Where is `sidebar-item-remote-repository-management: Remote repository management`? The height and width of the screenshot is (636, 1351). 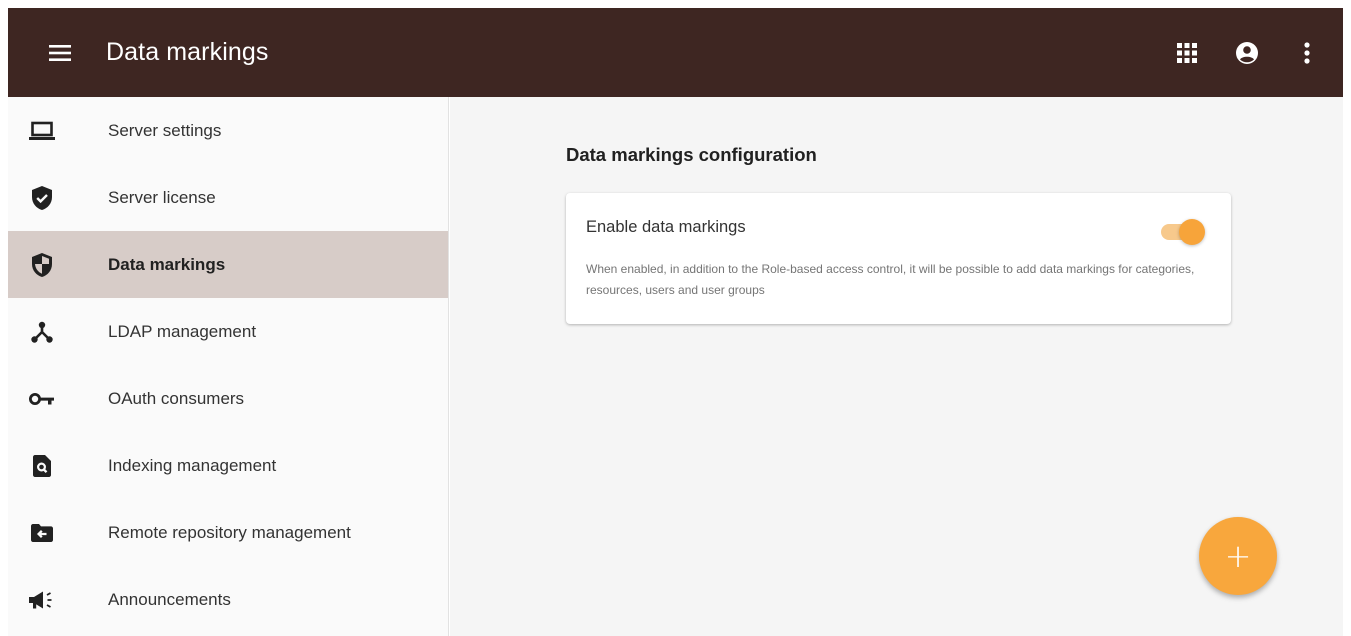
sidebar-item-remote-repository-management: Remote repository management is located at coordinates (228, 532).